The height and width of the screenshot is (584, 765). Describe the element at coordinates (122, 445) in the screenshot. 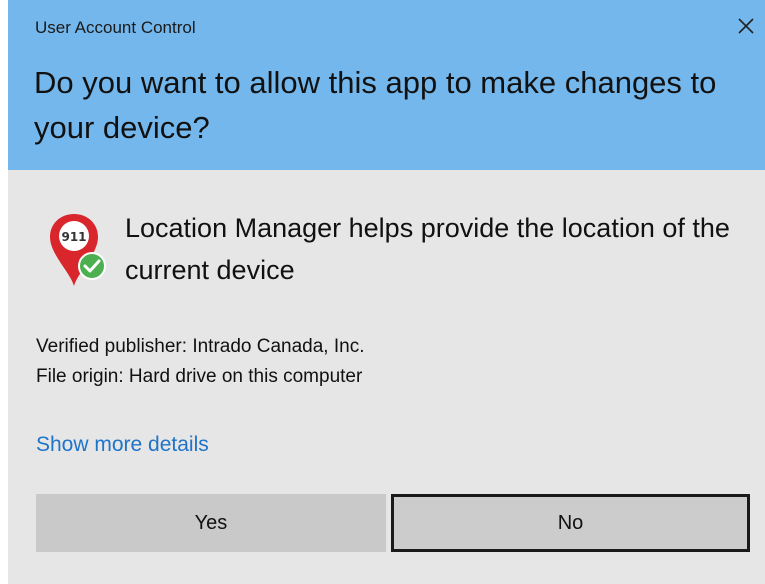

I see `show-more-details-link: Show more details` at that location.